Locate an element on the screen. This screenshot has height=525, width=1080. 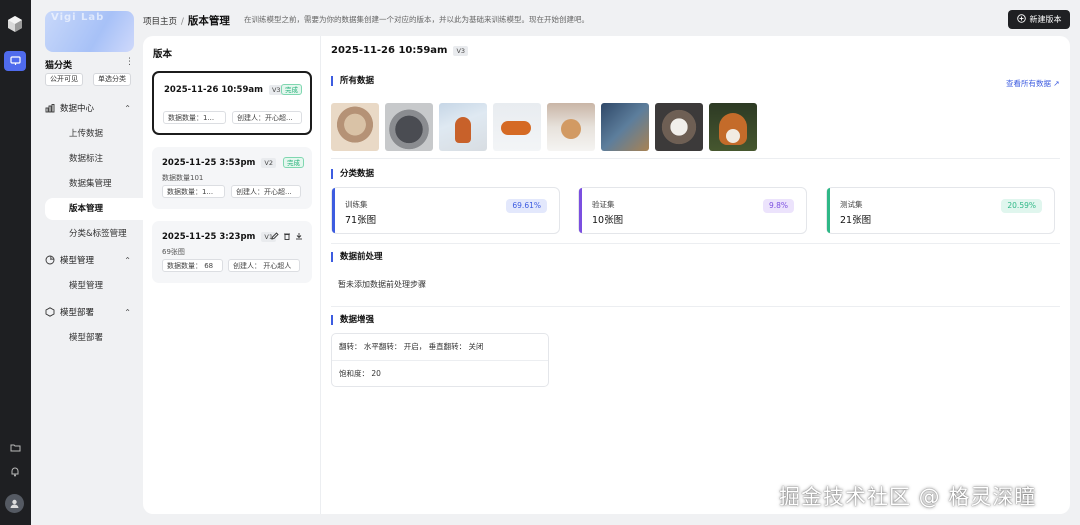
nav-item-labeling: 数据标注 is located at coordinates (94, 159).